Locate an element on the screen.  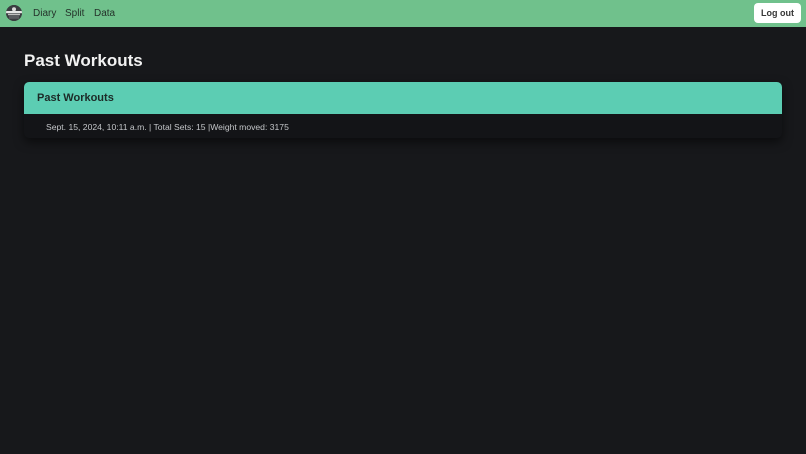
logout-button: Log out is located at coordinates (777, 13).